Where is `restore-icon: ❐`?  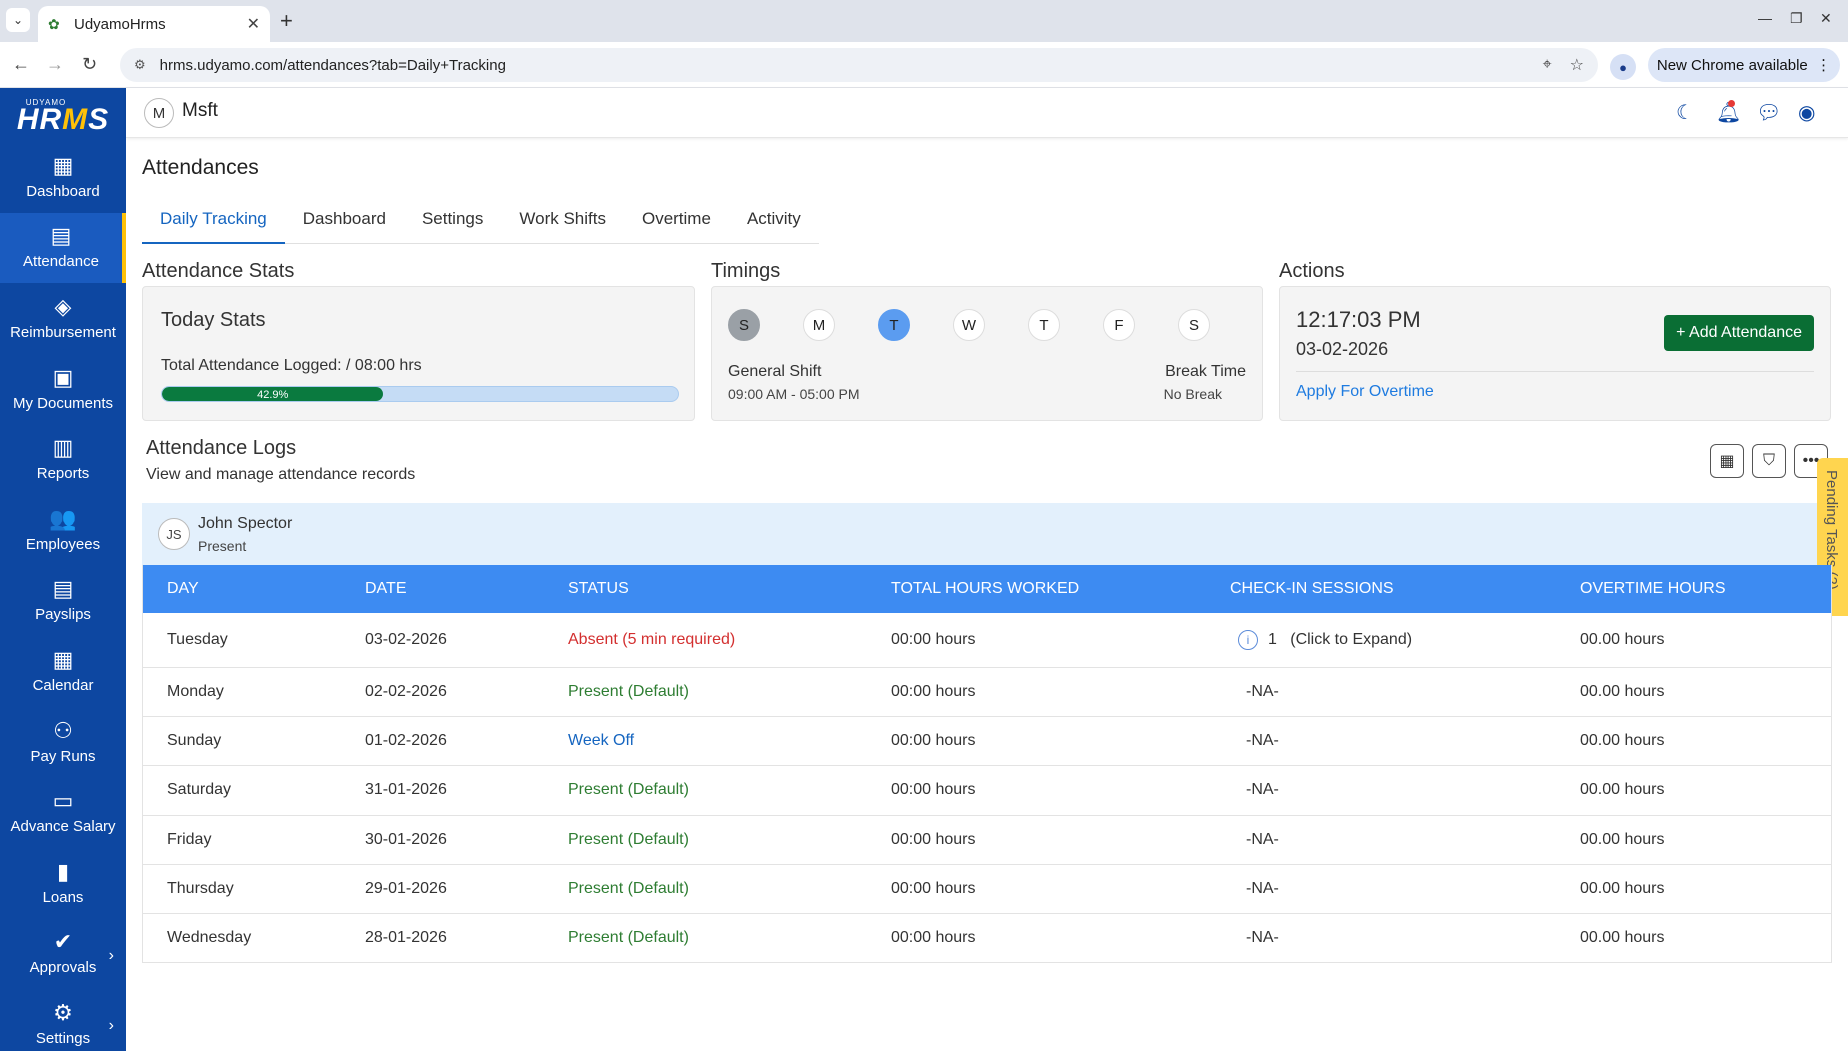
restore-icon: ❐ is located at coordinates (1796, 18).